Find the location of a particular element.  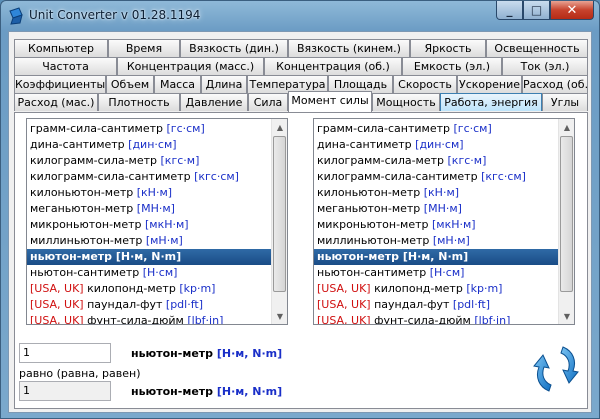

unit-symbol: [Н·см] is located at coordinates (160, 272).